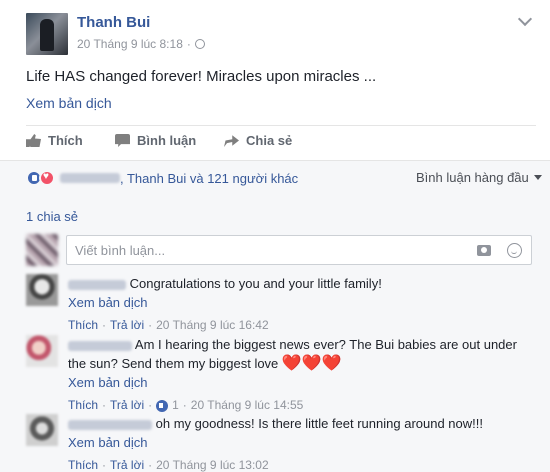  Describe the element at coordinates (175, 405) in the screenshot. I see `comment-like-count: 1` at that location.